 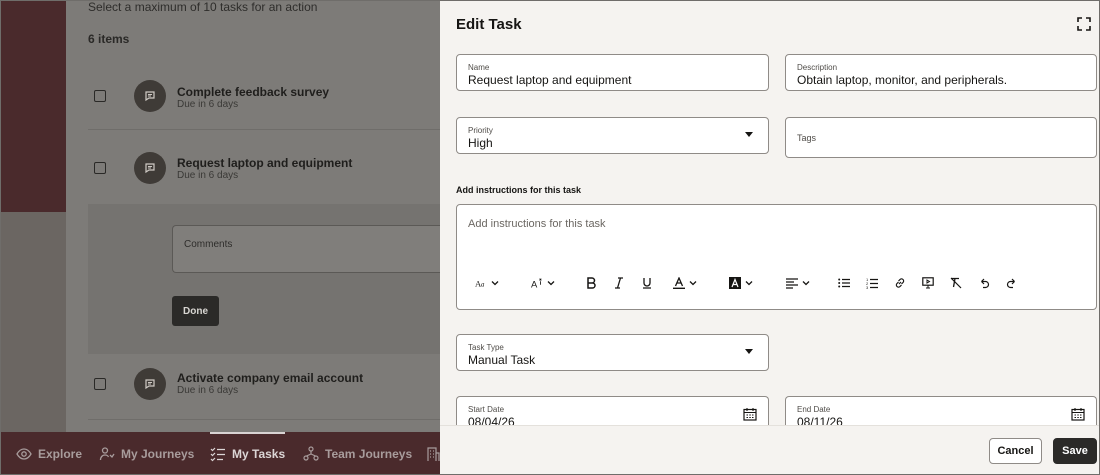 What do you see at coordinates (265, 163) in the screenshot?
I see `task-title: Request laptop and equipment` at bounding box center [265, 163].